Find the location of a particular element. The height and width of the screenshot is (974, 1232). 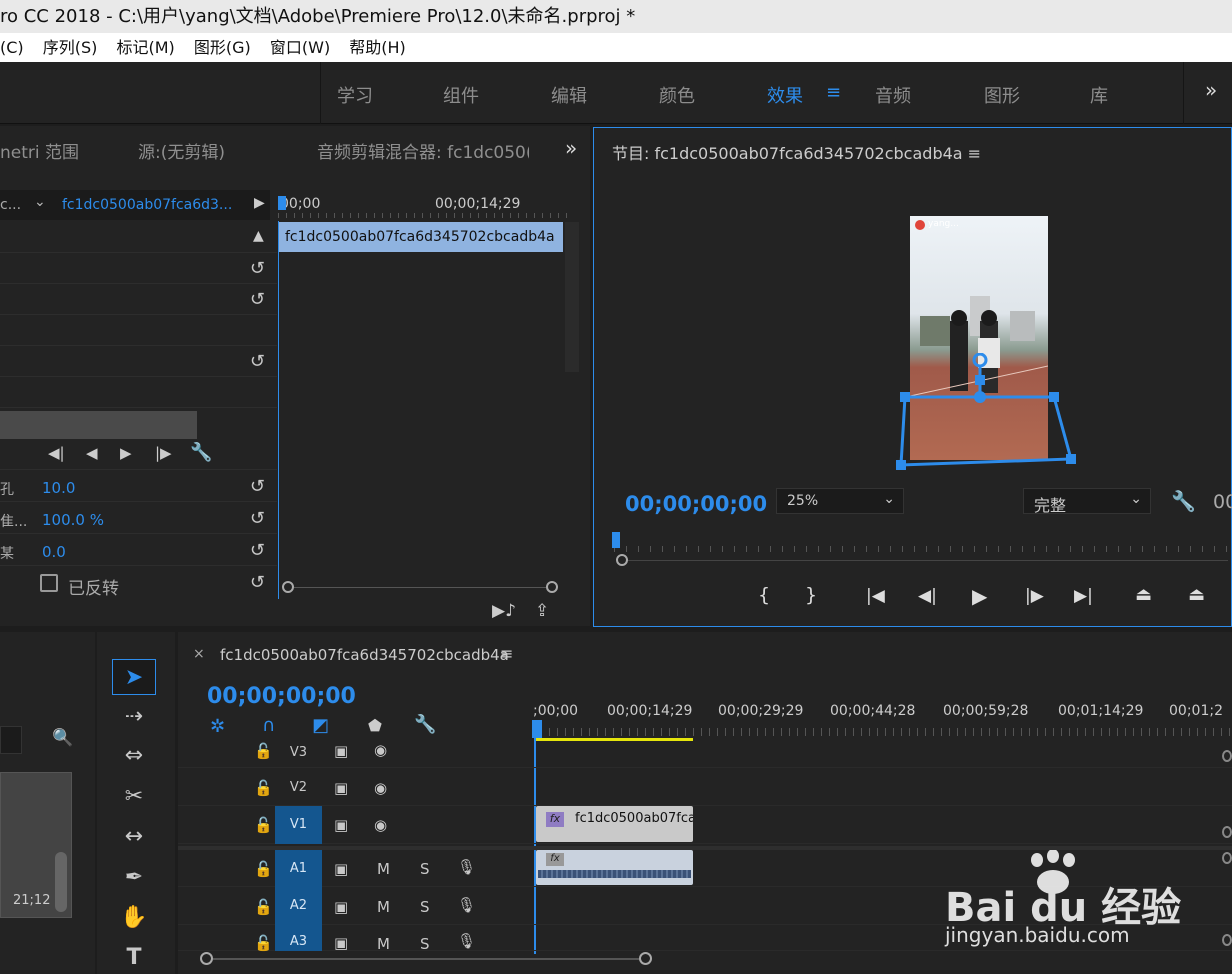

workspace-effects: 效果 is located at coordinates (785, 95).